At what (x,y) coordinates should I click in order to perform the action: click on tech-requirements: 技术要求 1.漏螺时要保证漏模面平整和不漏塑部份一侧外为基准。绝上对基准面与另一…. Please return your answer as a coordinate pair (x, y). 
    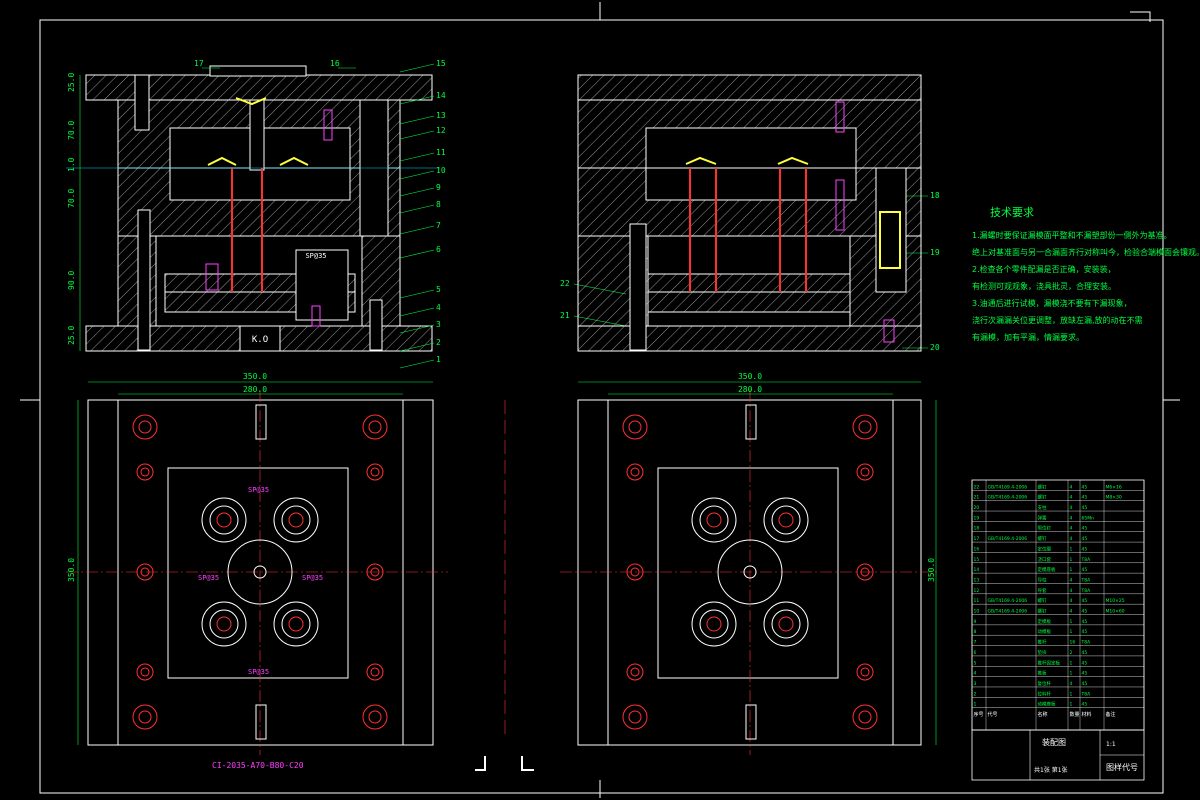
    Looking at the image, I should click on (1086, 274).